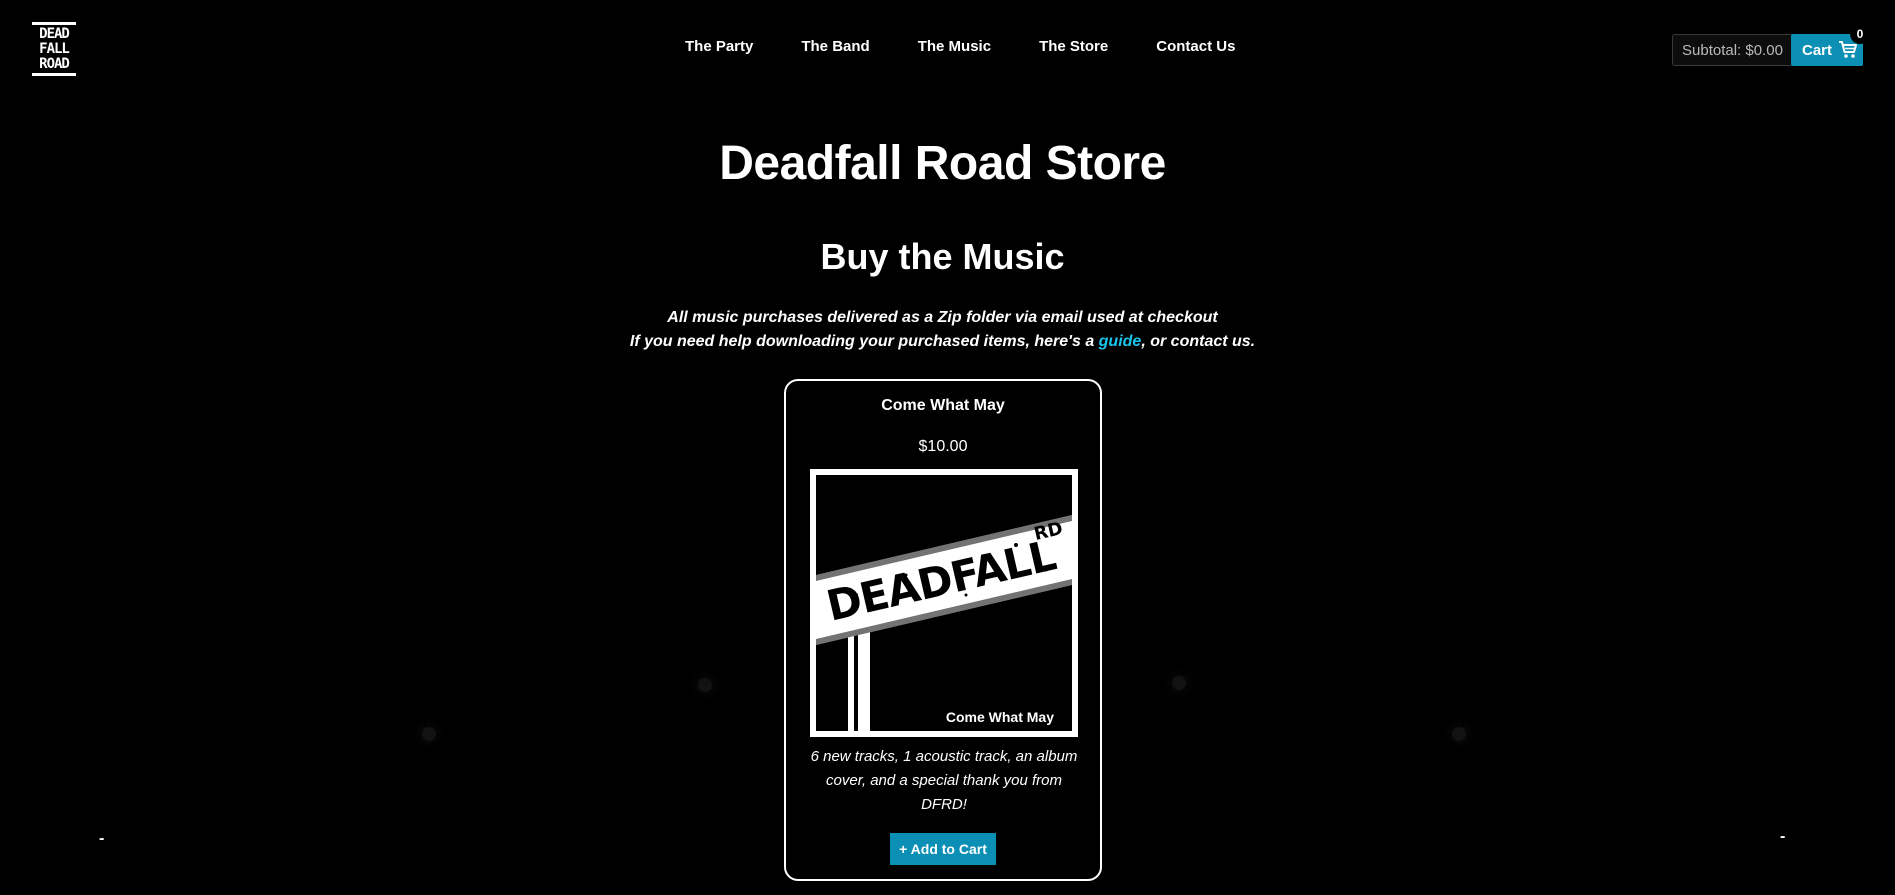  Describe the element at coordinates (1817, 50) in the screenshot. I see `cart-button-label: Cart` at that location.